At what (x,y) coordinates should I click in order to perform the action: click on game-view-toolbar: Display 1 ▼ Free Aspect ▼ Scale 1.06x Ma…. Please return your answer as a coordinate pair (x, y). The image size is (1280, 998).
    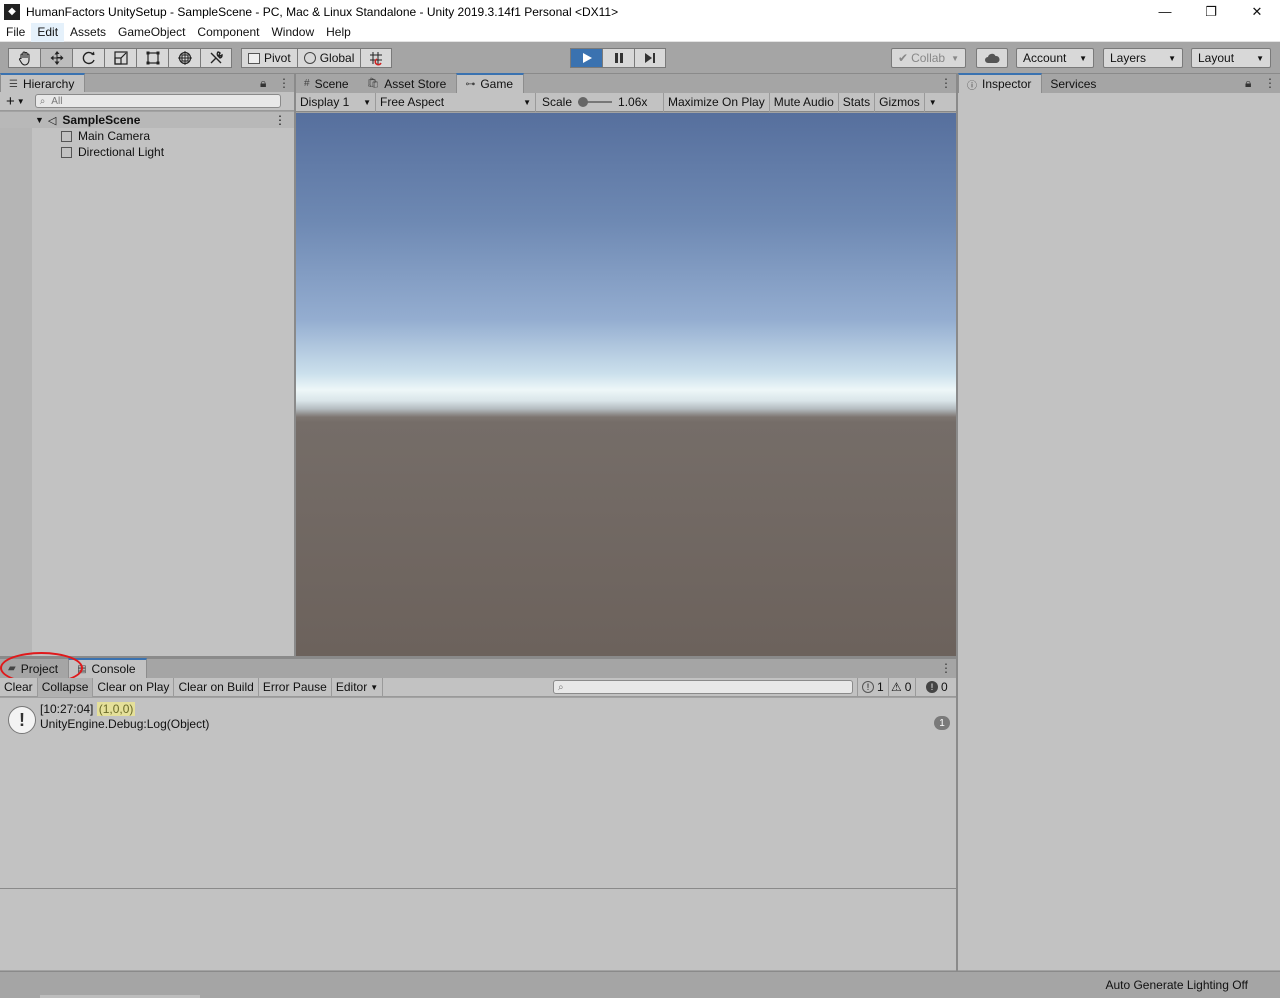
    Looking at the image, I should click on (626, 102).